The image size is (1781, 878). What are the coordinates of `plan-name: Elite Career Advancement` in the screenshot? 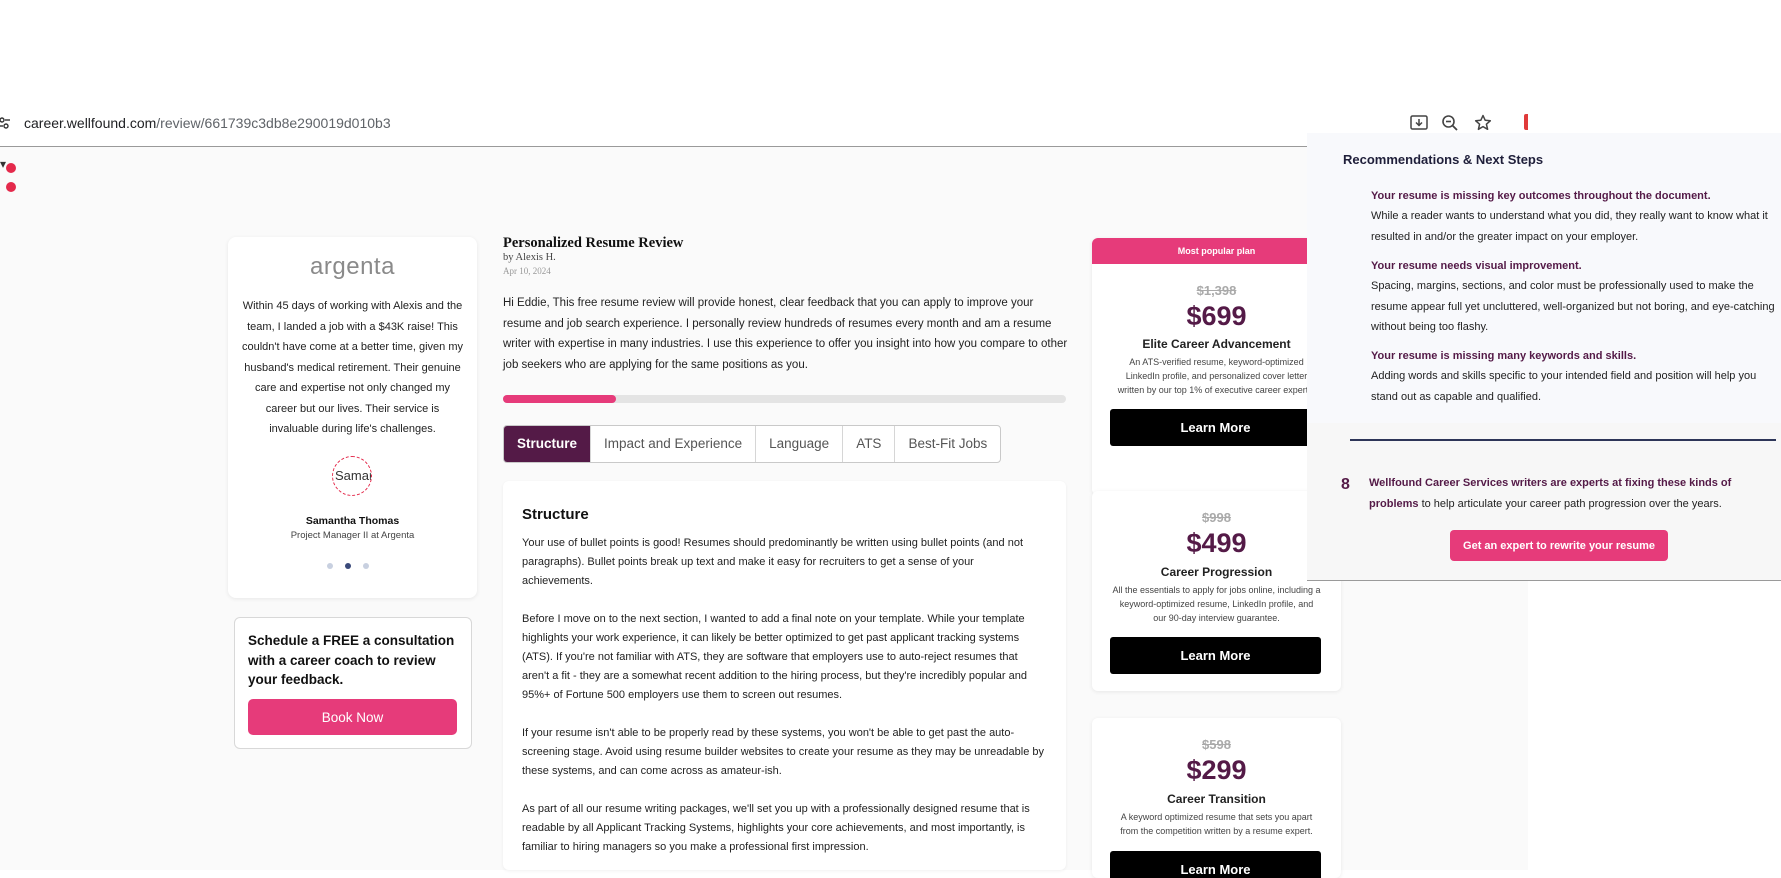 It's located at (1216, 344).